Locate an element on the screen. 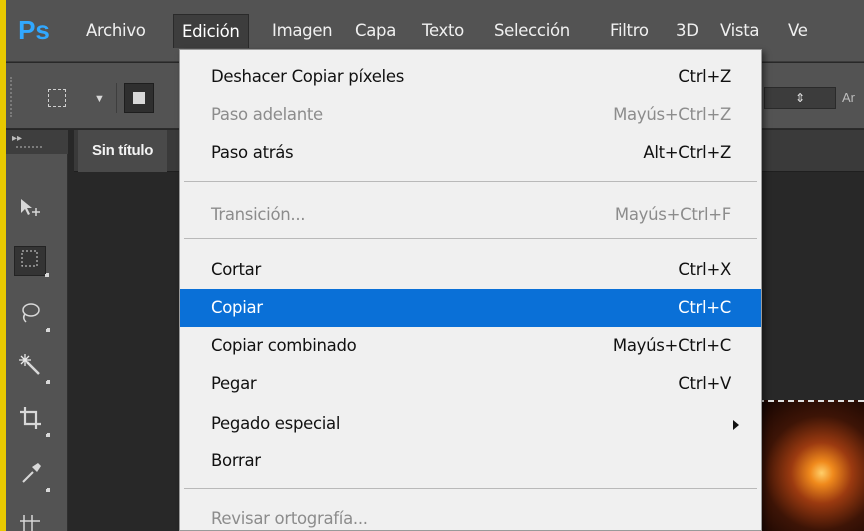 The height and width of the screenshot is (531, 864). menu-item-pegado-especial: Pegado especial is located at coordinates (470, 424).